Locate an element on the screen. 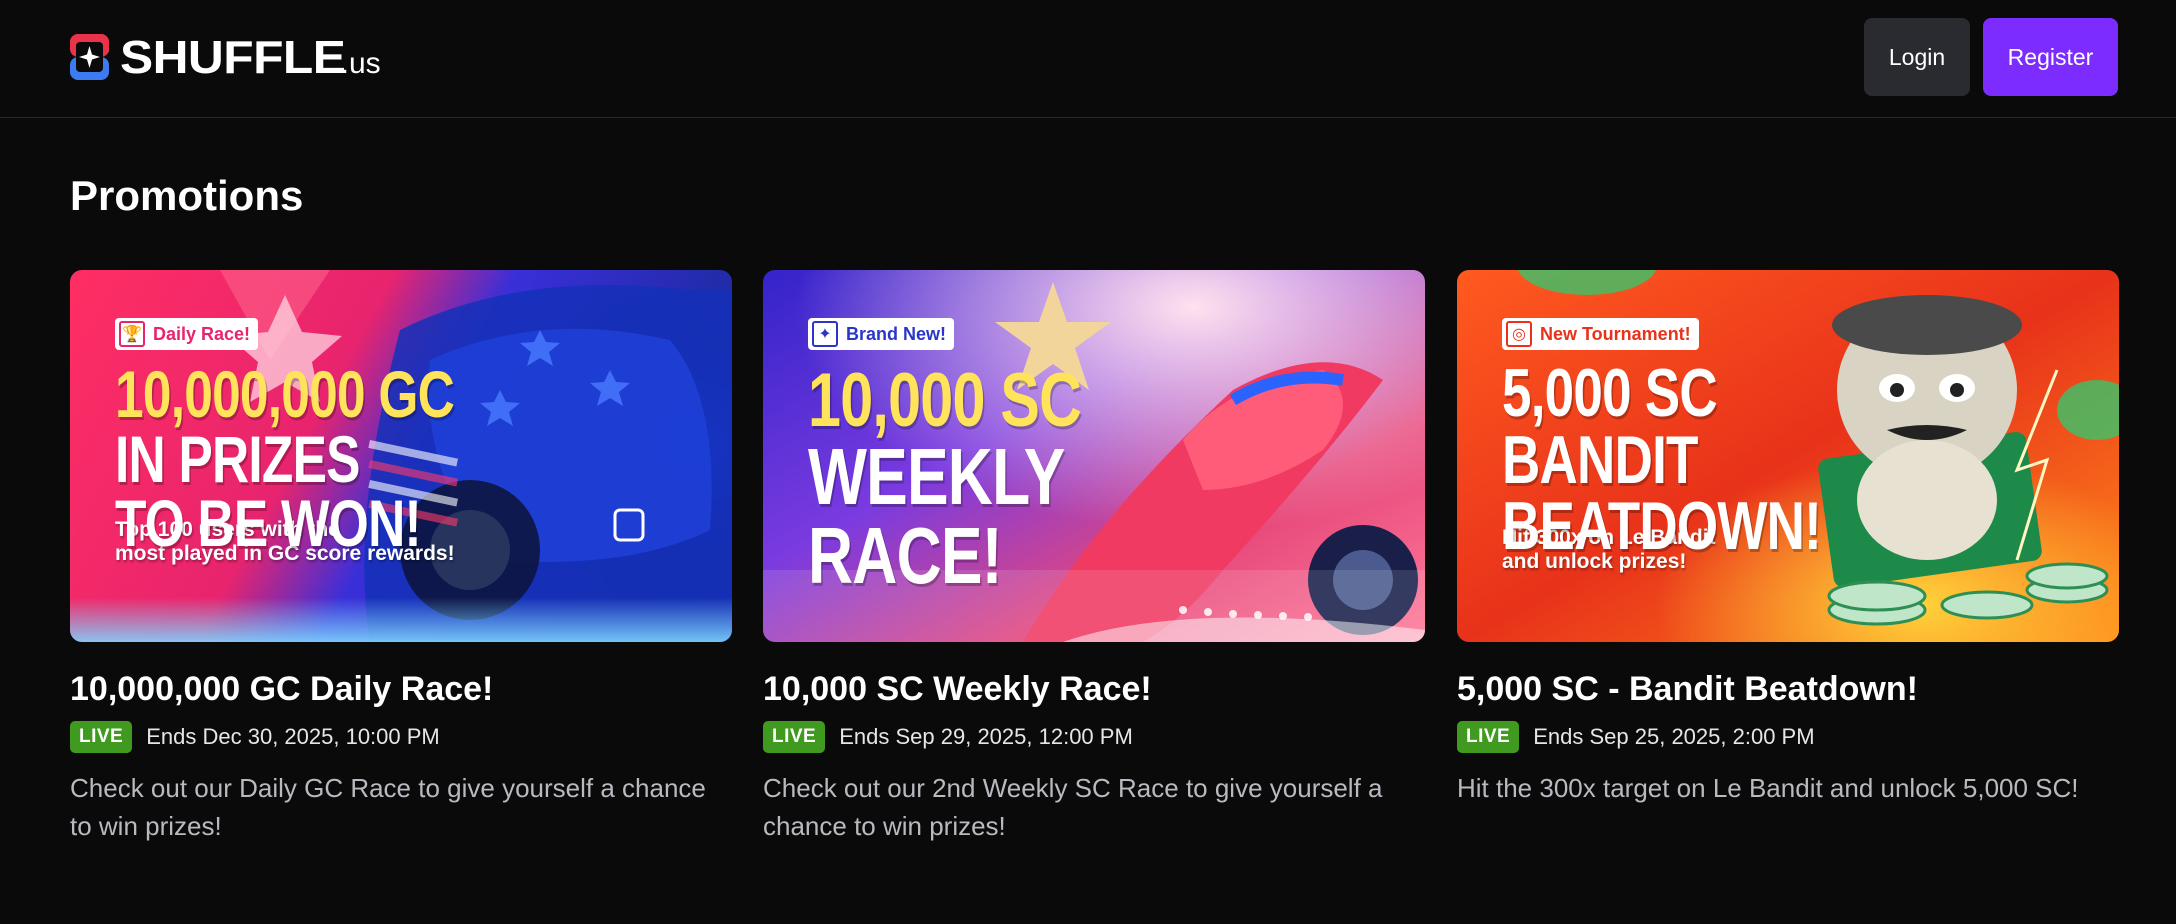 The height and width of the screenshot is (924, 2176). promotion-title: 10,000 SC Weekly Race! is located at coordinates (1094, 689).